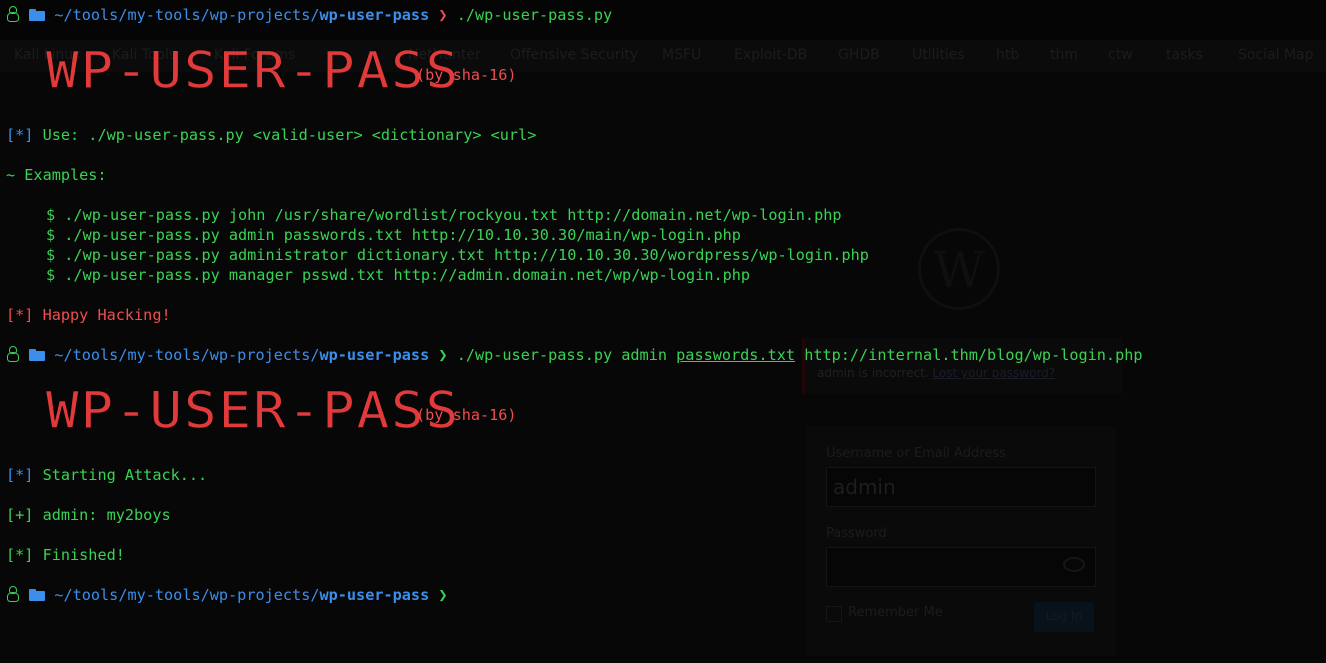 The image size is (1326, 663). I want to click on examples-header: ~ Examples:, so click(56, 175).